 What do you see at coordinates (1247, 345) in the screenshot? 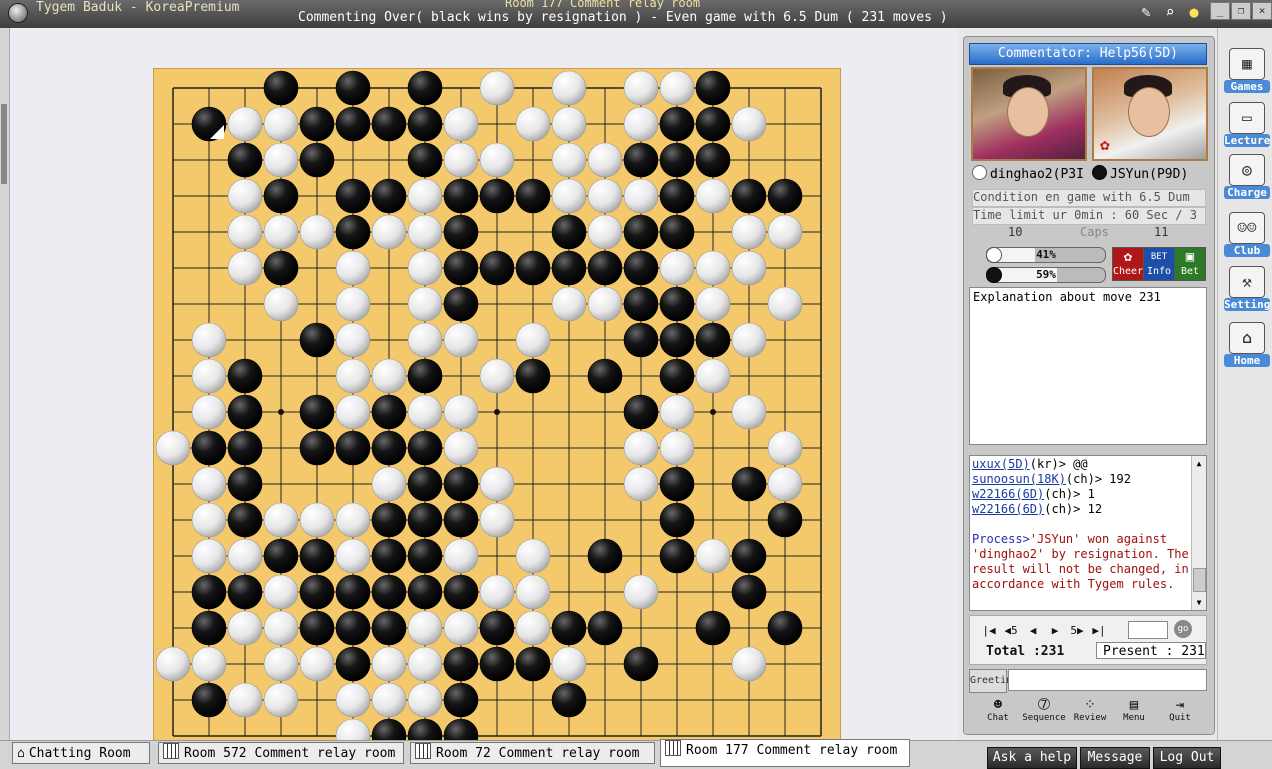
I see `sidebar-home: ⌂ Home` at bounding box center [1247, 345].